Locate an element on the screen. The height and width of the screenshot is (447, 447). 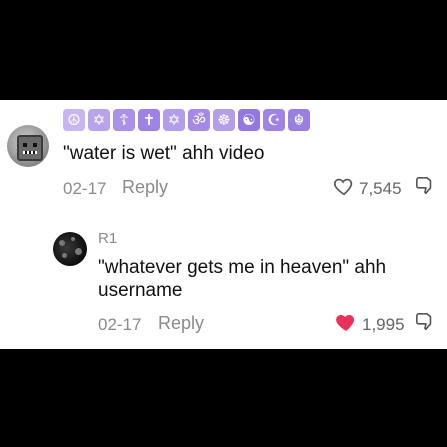
reply-date: 02-17 is located at coordinates (120, 324).